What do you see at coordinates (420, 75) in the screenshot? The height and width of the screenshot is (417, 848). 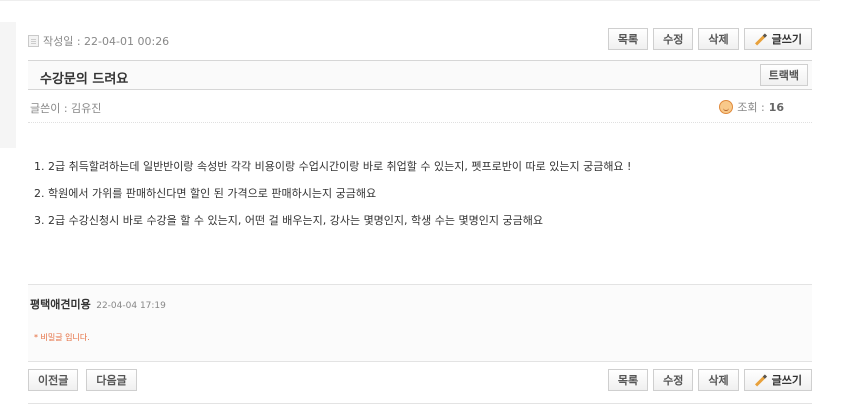 I see `post-title-bar: 수강문의 드려요 트랙백` at bounding box center [420, 75].